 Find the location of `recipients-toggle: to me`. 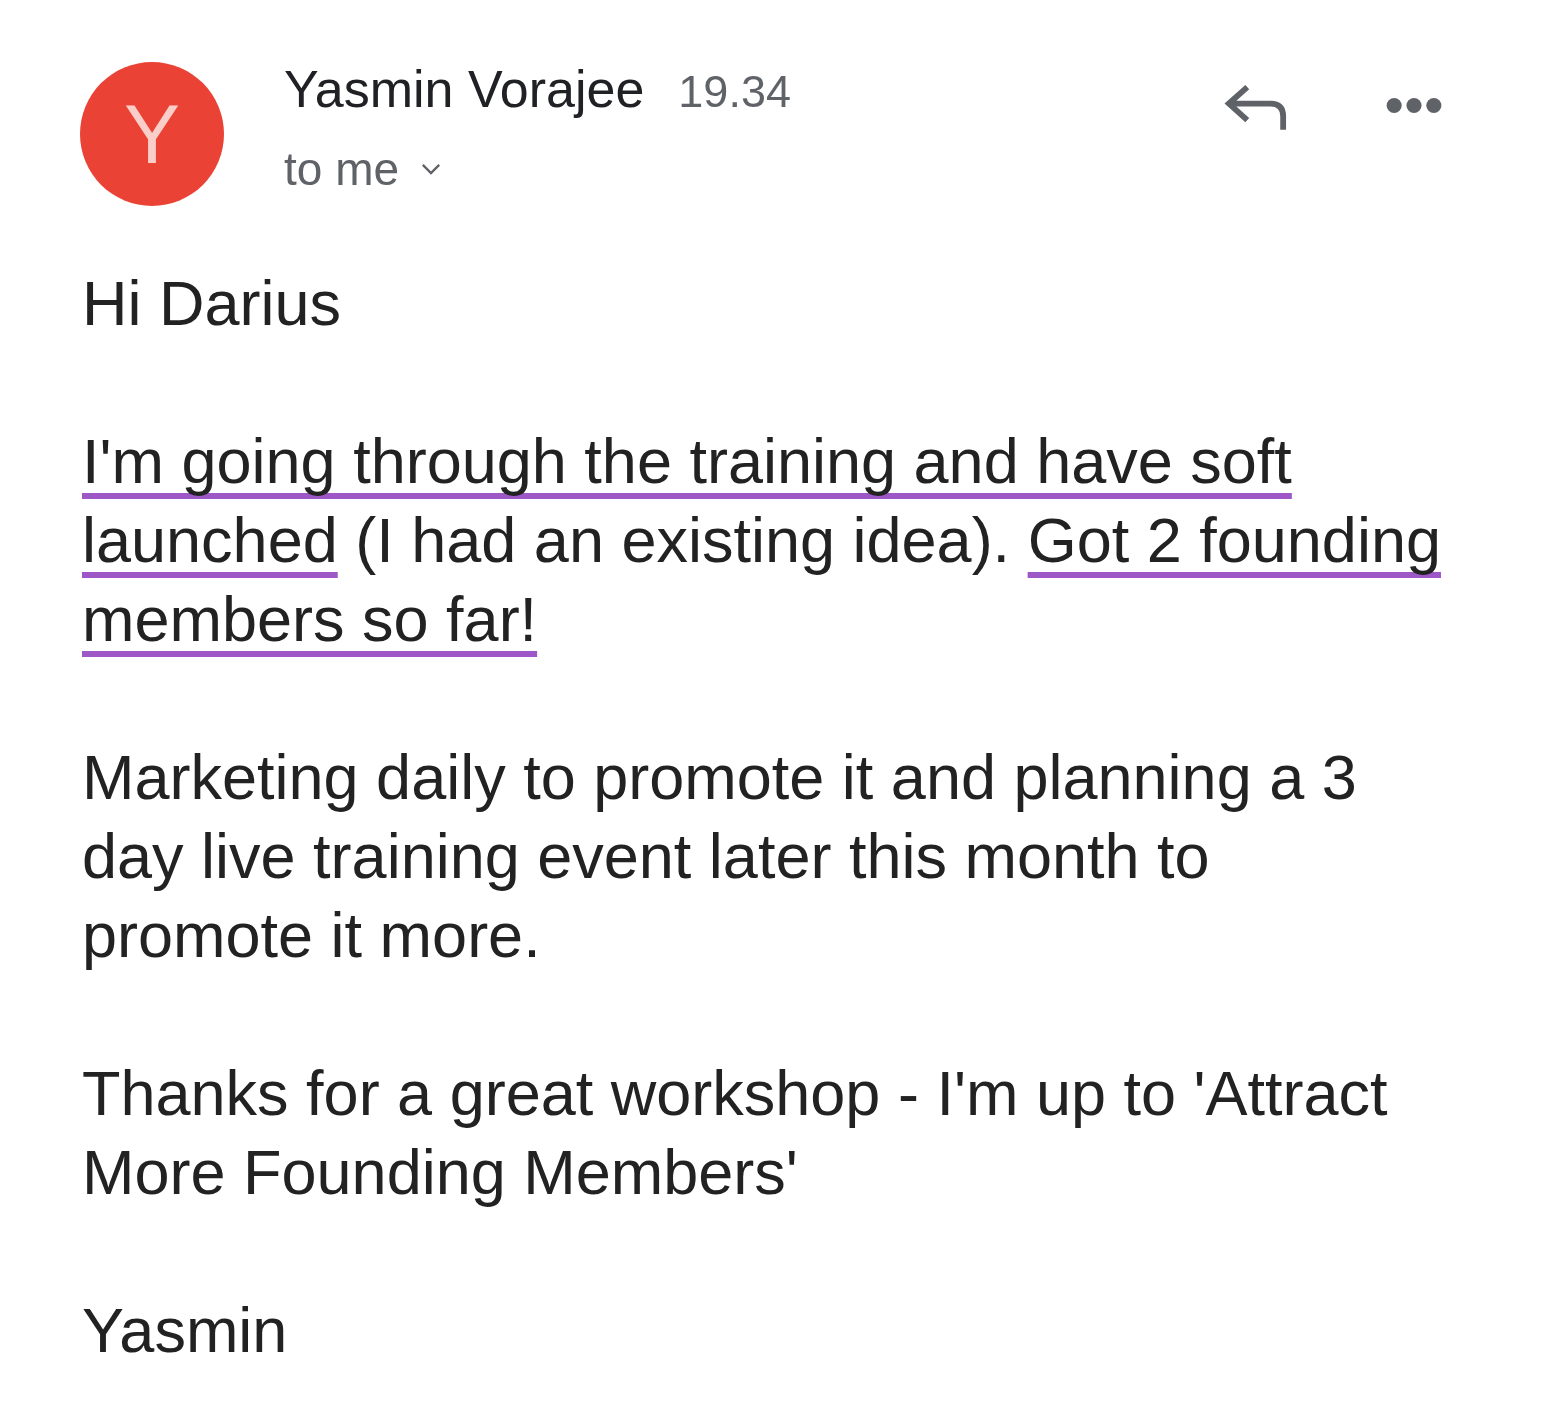

recipients-toggle: to me is located at coordinates (363, 169).